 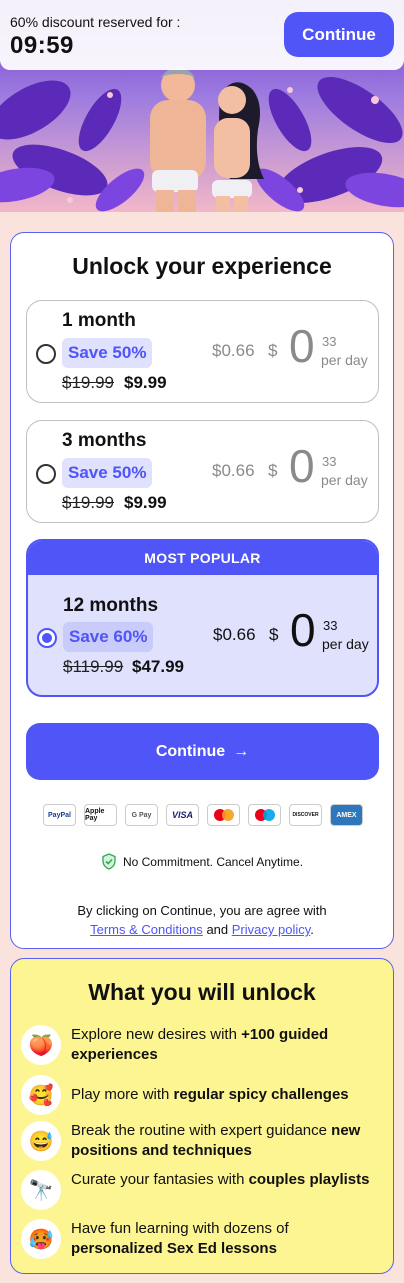 What do you see at coordinates (158, 666) in the screenshot?
I see `new-price: $47.99` at bounding box center [158, 666].